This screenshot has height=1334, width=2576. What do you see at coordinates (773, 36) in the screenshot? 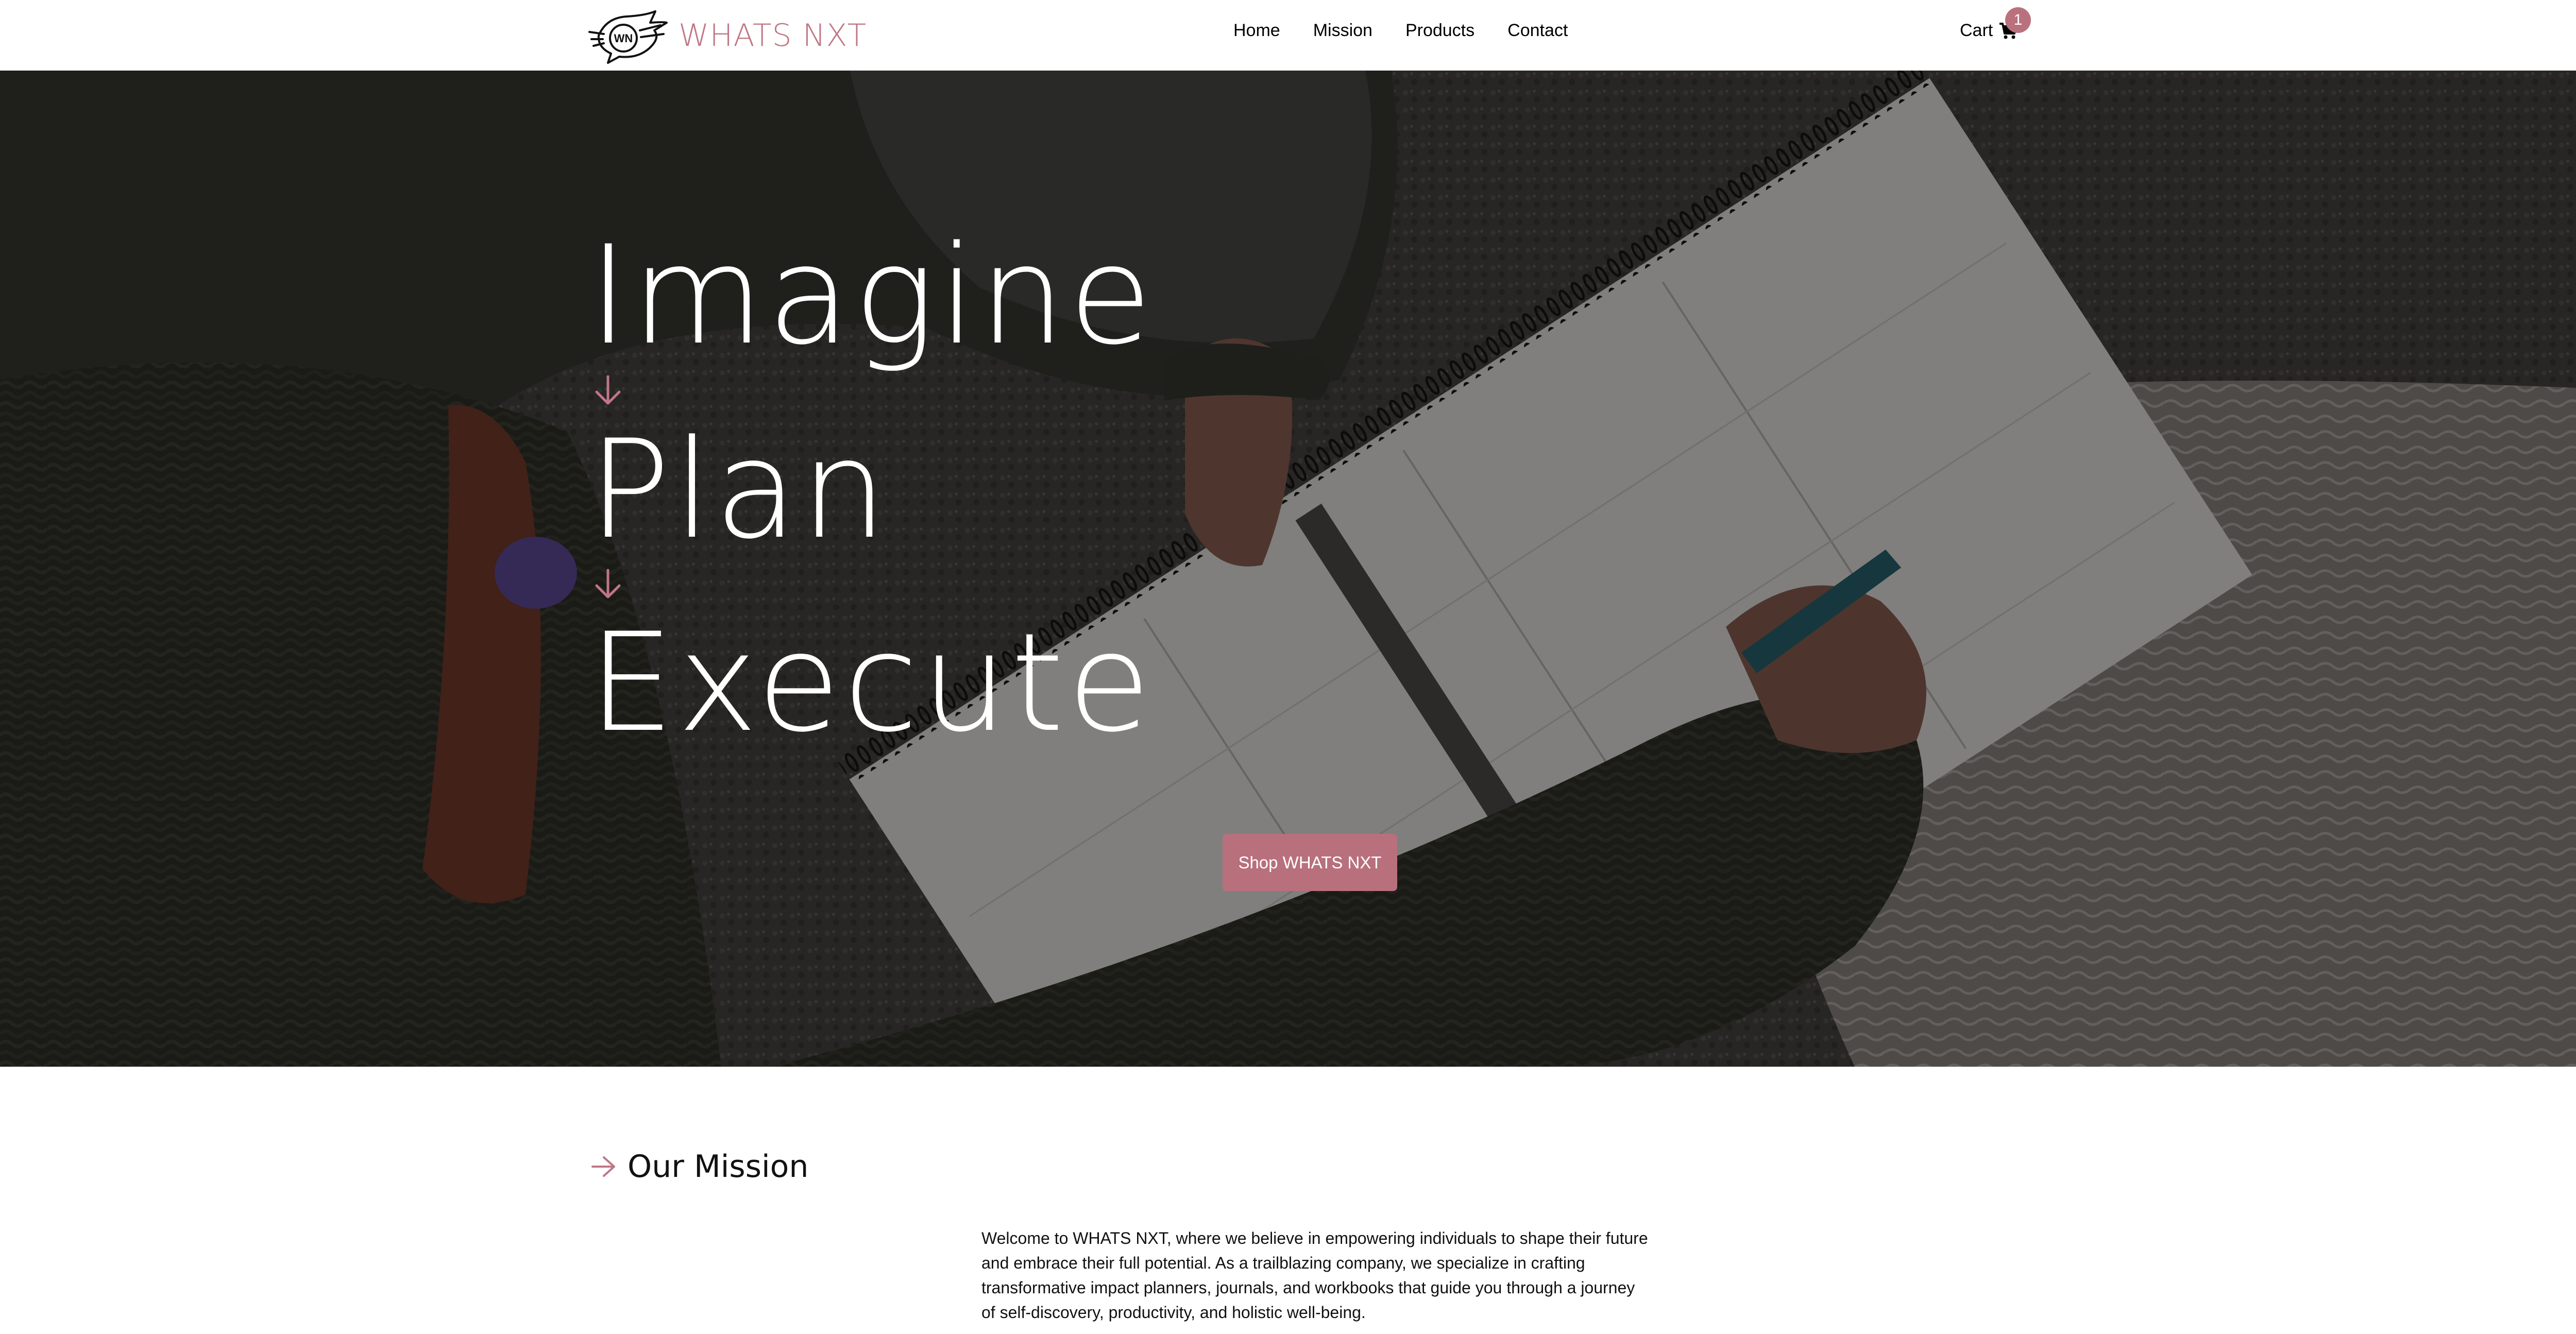
I see `brand-name: WHATS NXT` at bounding box center [773, 36].